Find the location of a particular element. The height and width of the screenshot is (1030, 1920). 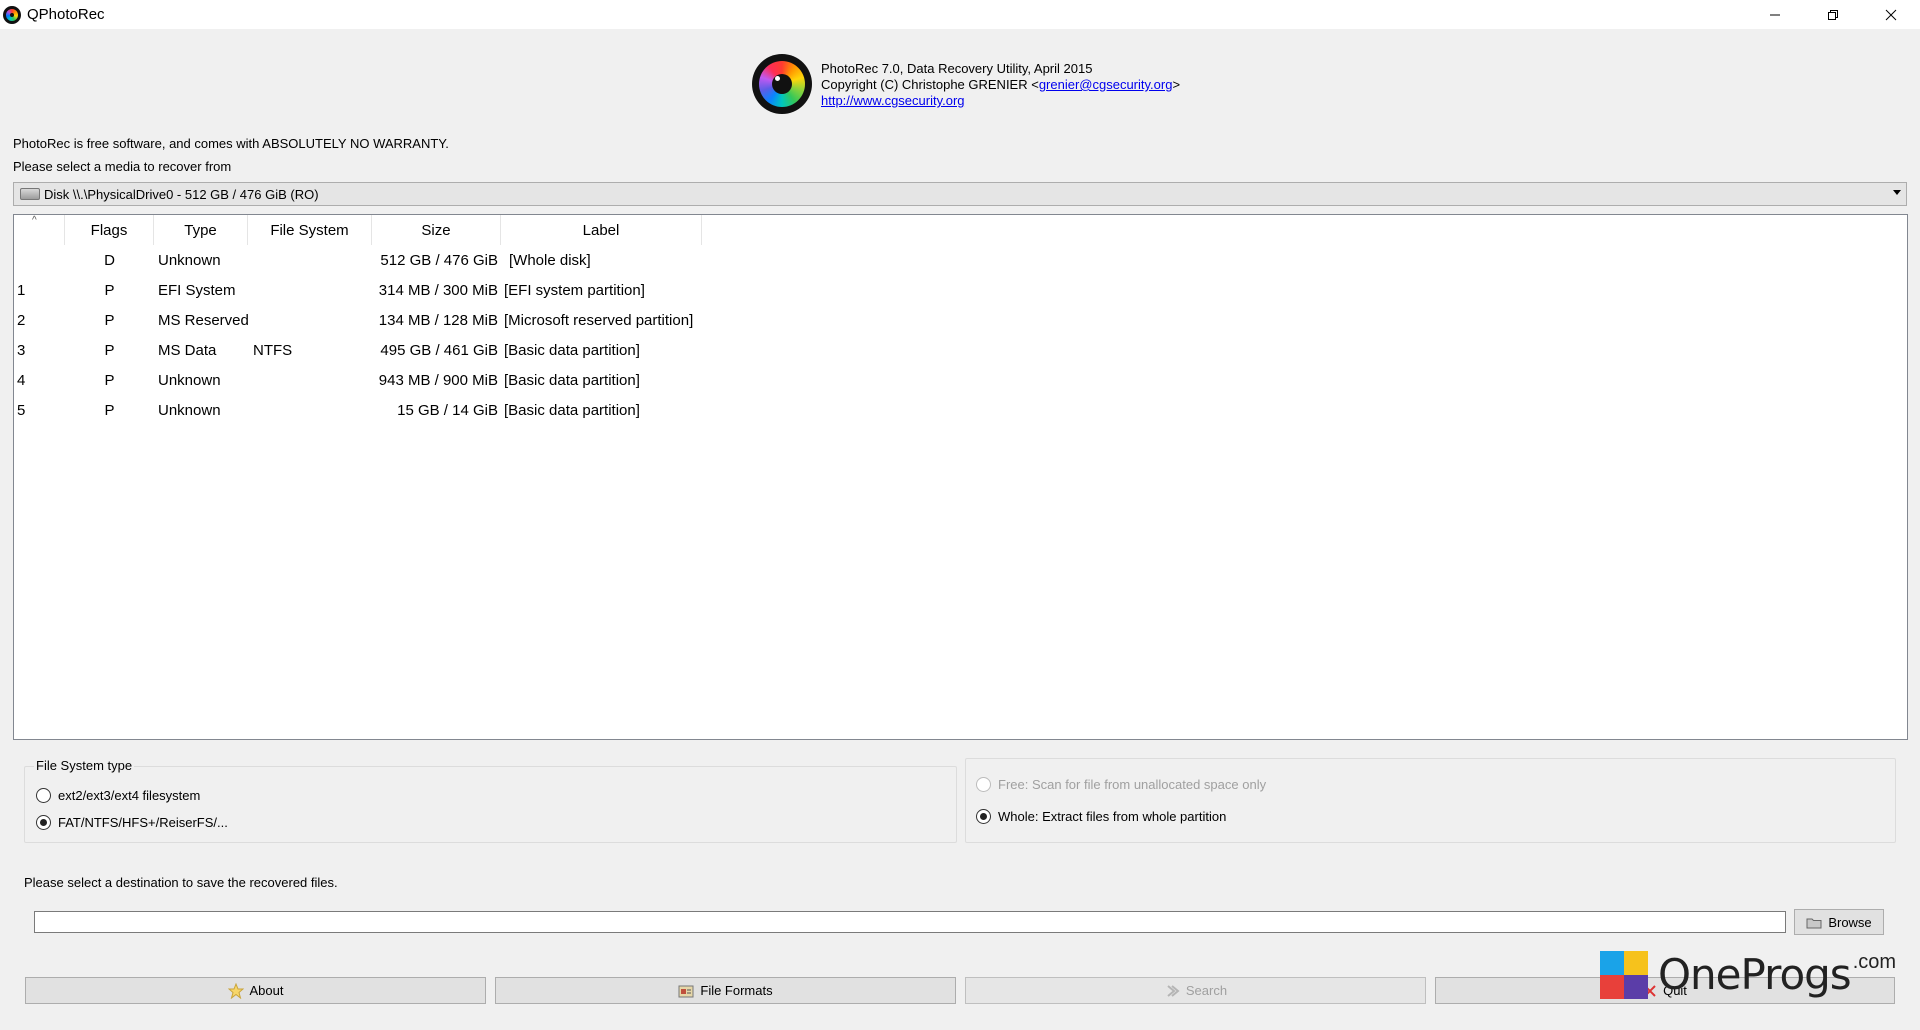

column-header-flags: Flags is located at coordinates (109, 230).